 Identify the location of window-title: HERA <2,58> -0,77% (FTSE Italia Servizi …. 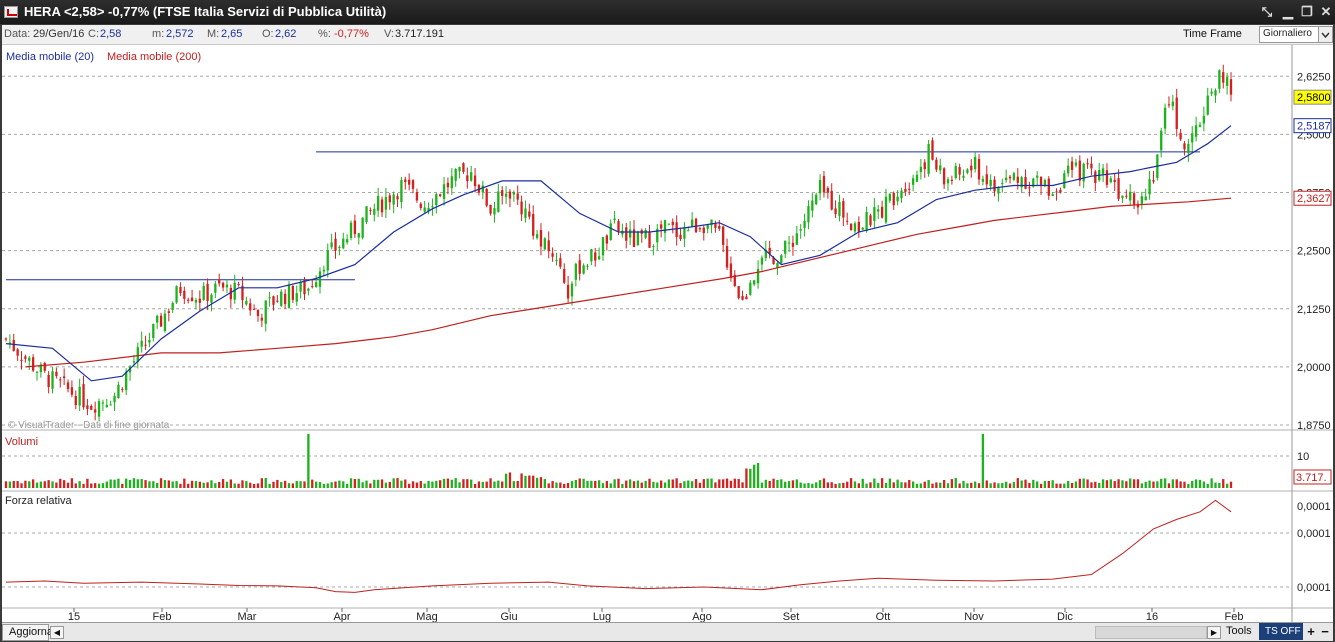
(205, 11).